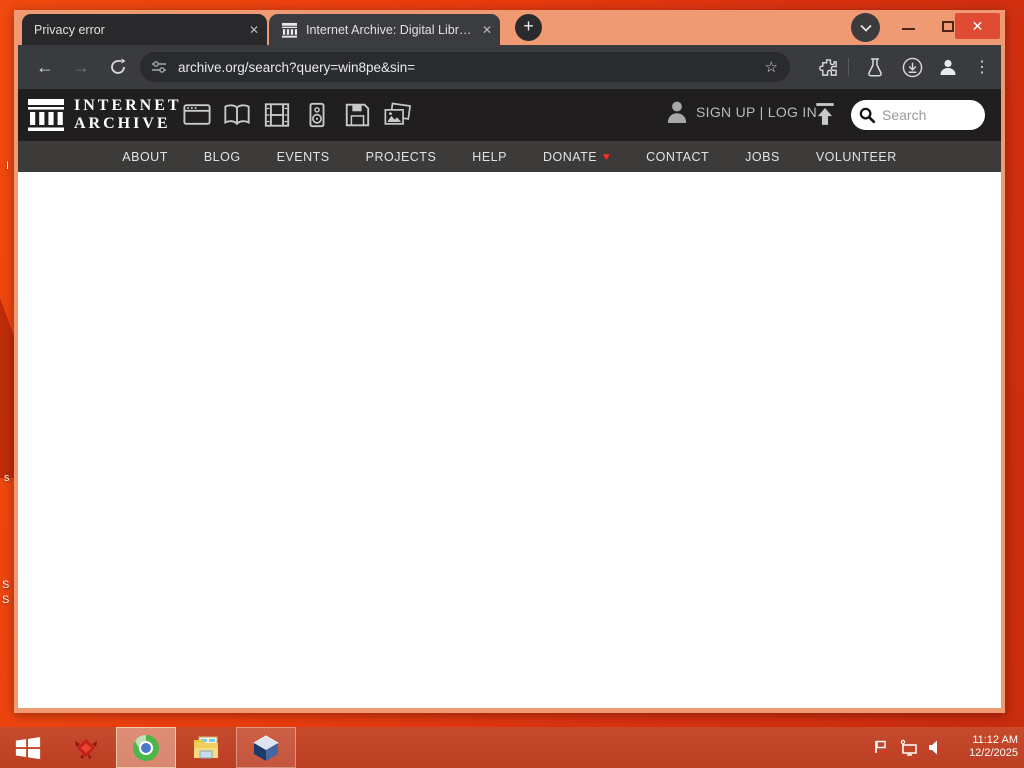  I want to click on video-icon, so click(277, 115).